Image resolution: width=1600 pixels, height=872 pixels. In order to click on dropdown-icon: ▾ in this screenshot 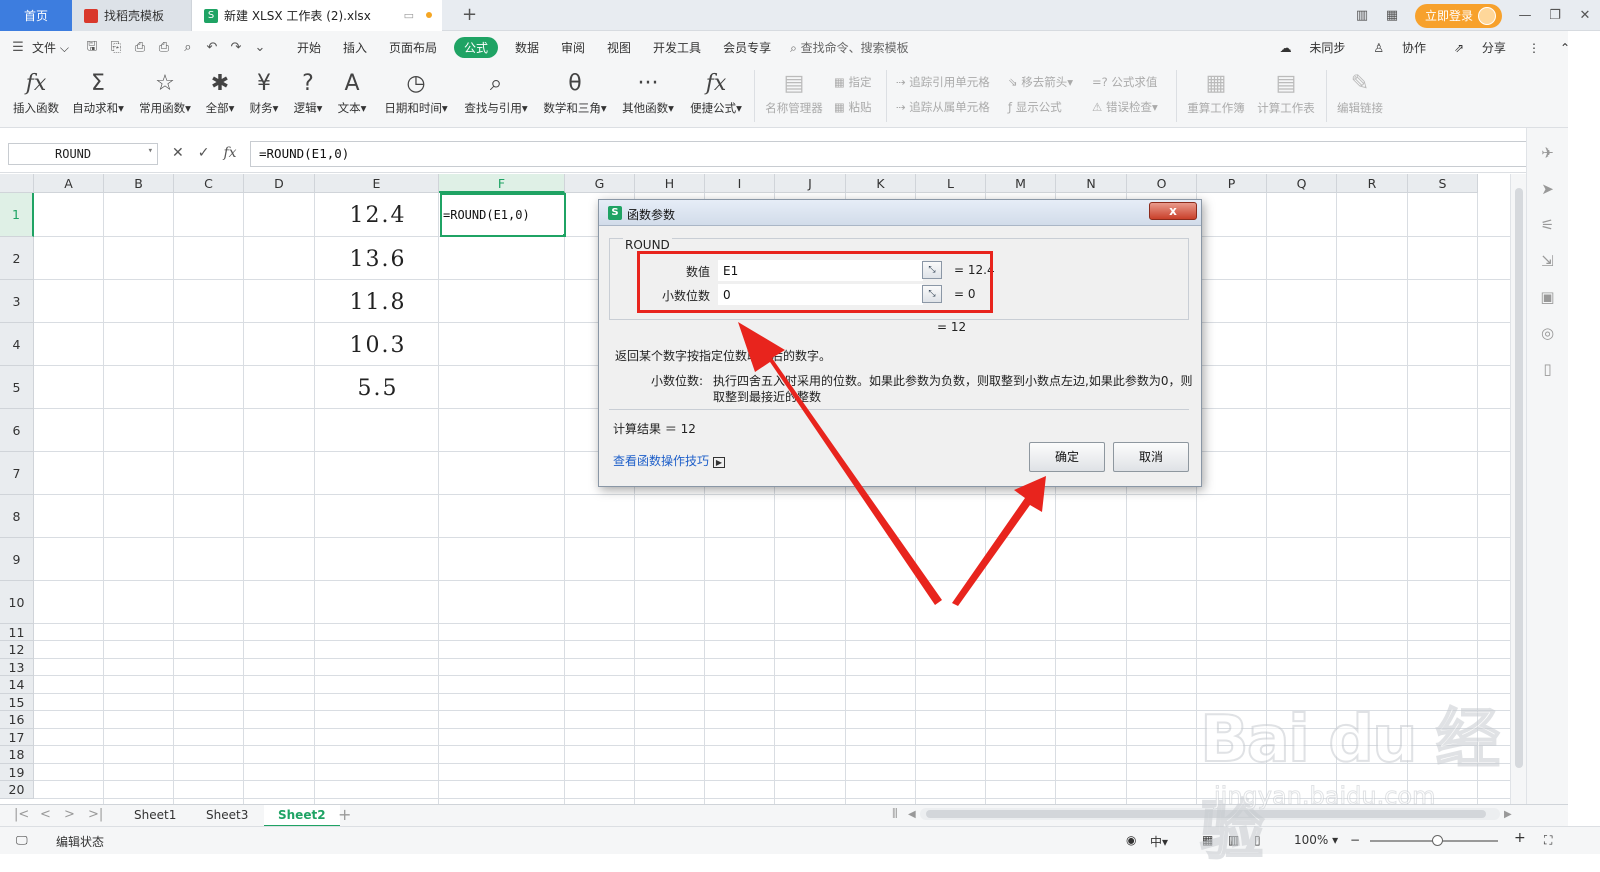, I will do `click(150, 151)`.